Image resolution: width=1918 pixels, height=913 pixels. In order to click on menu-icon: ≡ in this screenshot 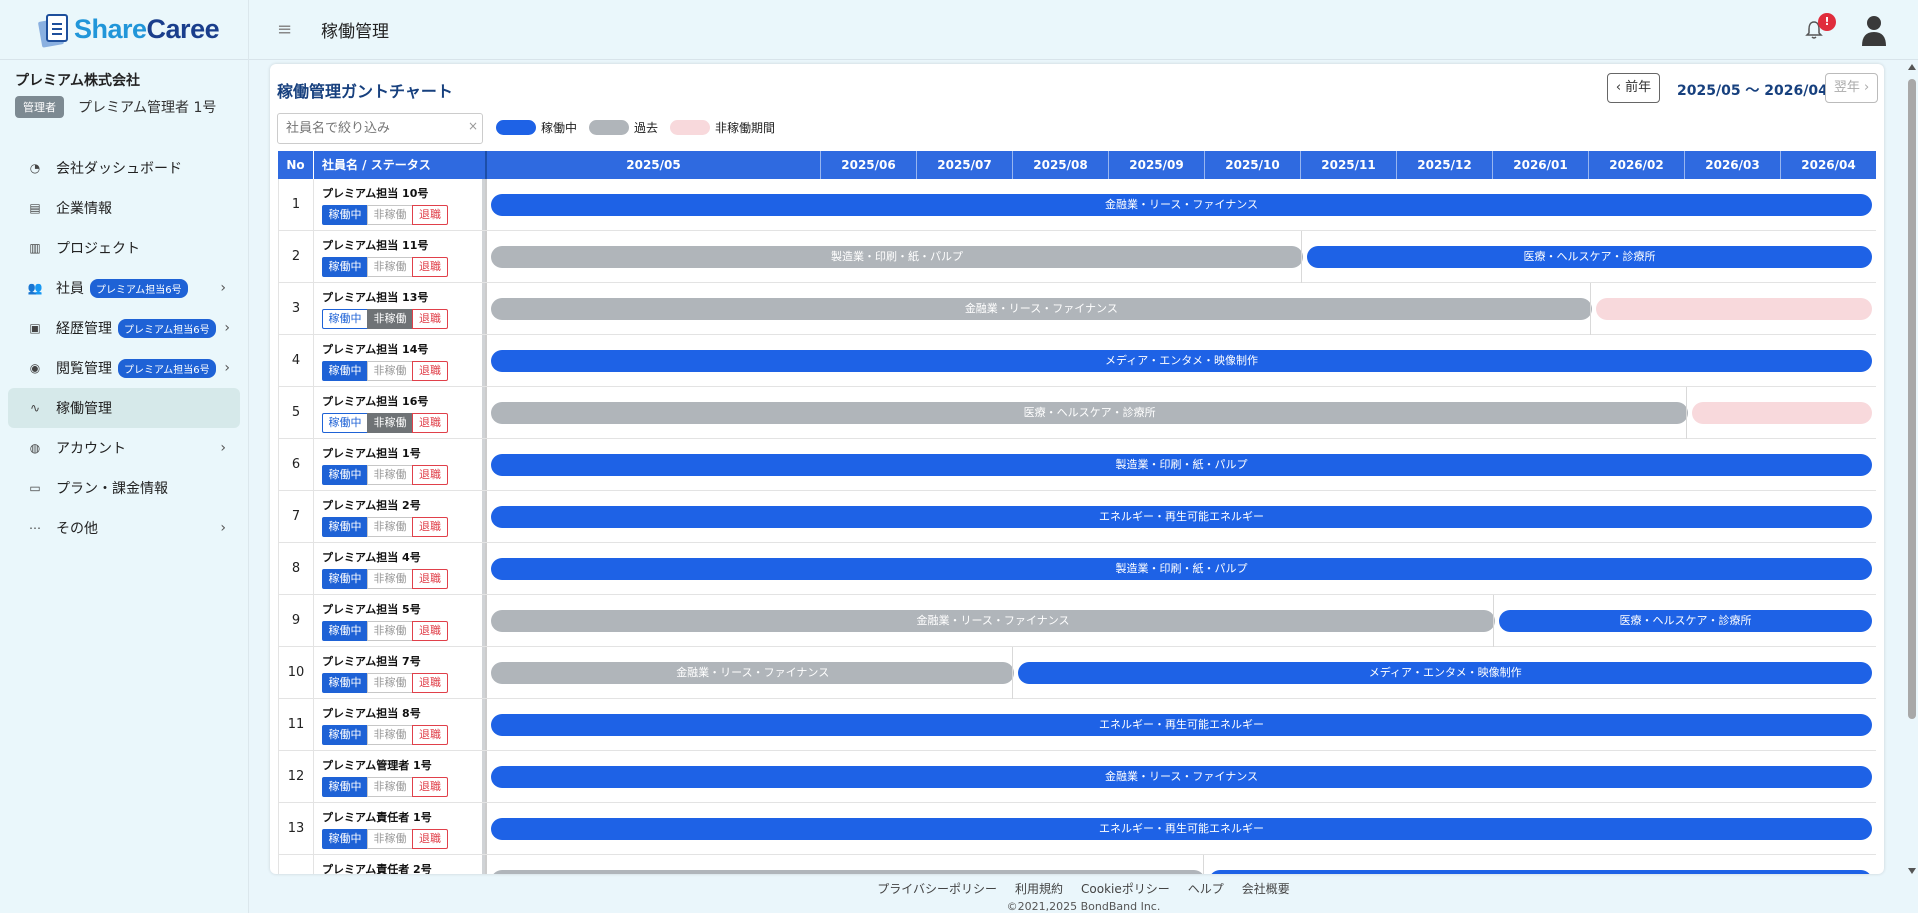, I will do `click(287, 29)`.